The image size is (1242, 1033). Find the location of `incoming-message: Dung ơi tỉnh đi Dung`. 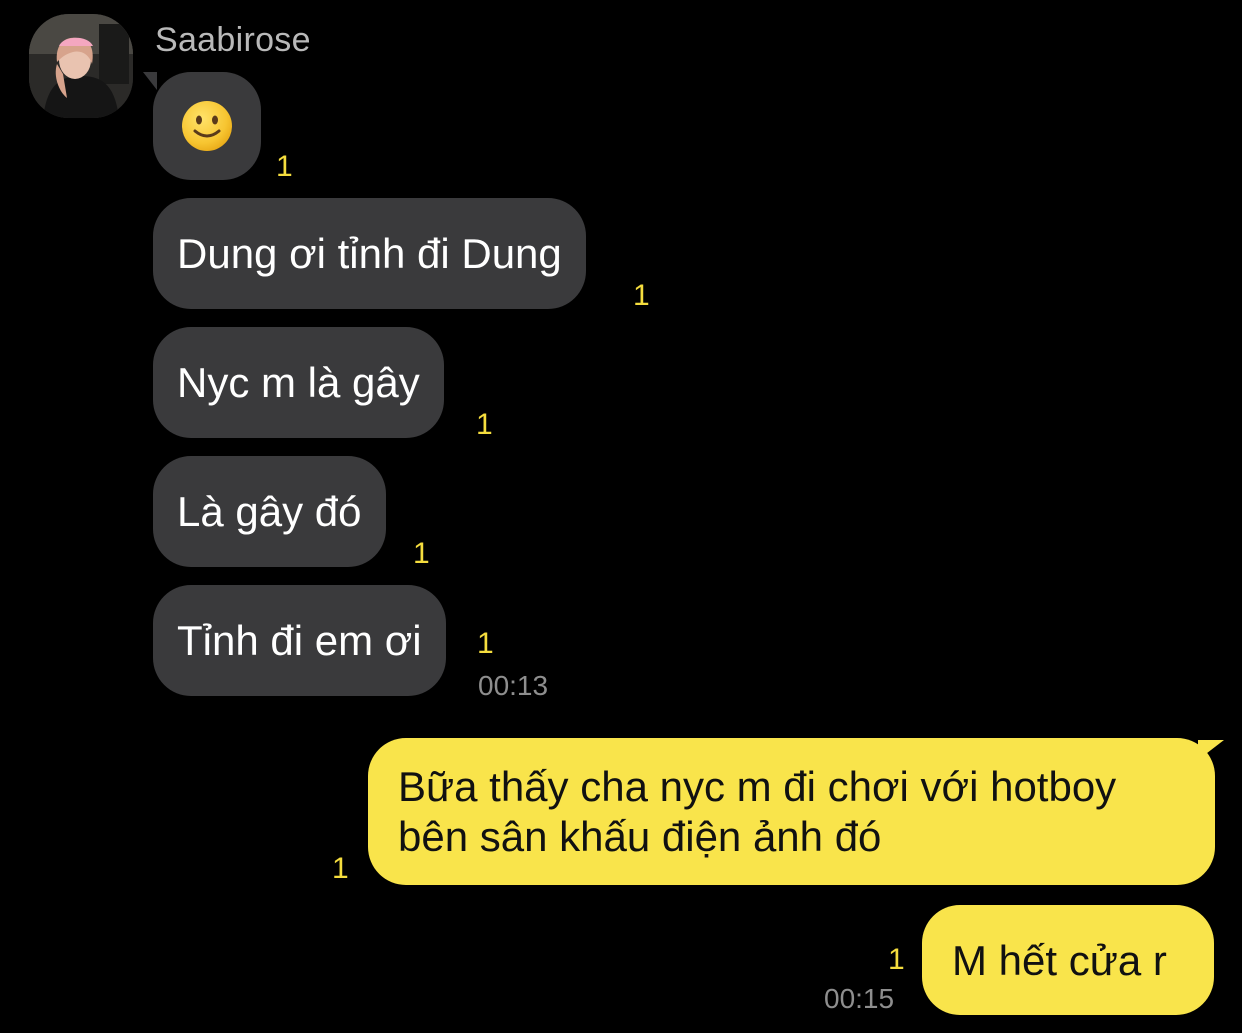

incoming-message: Dung ơi tỉnh đi Dung is located at coordinates (369, 253).